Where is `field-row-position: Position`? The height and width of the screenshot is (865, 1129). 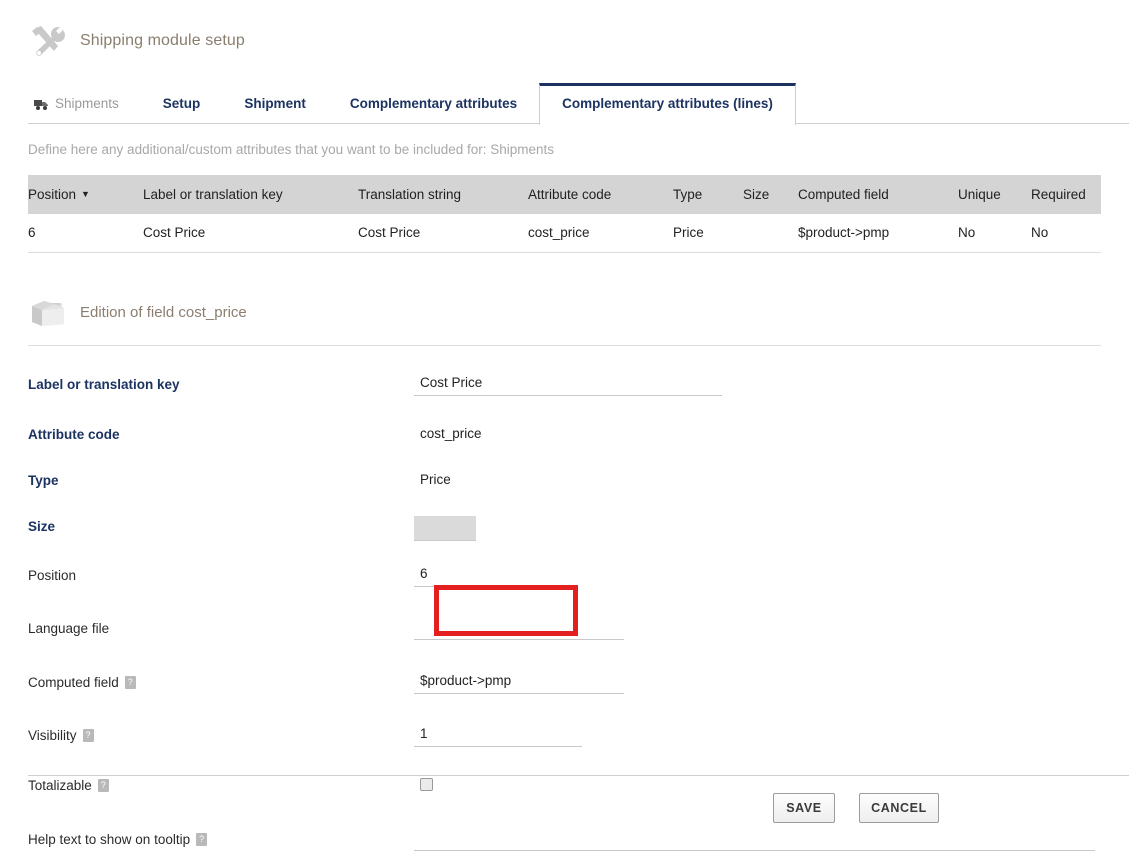
field-row-position: Position is located at coordinates (564, 582).